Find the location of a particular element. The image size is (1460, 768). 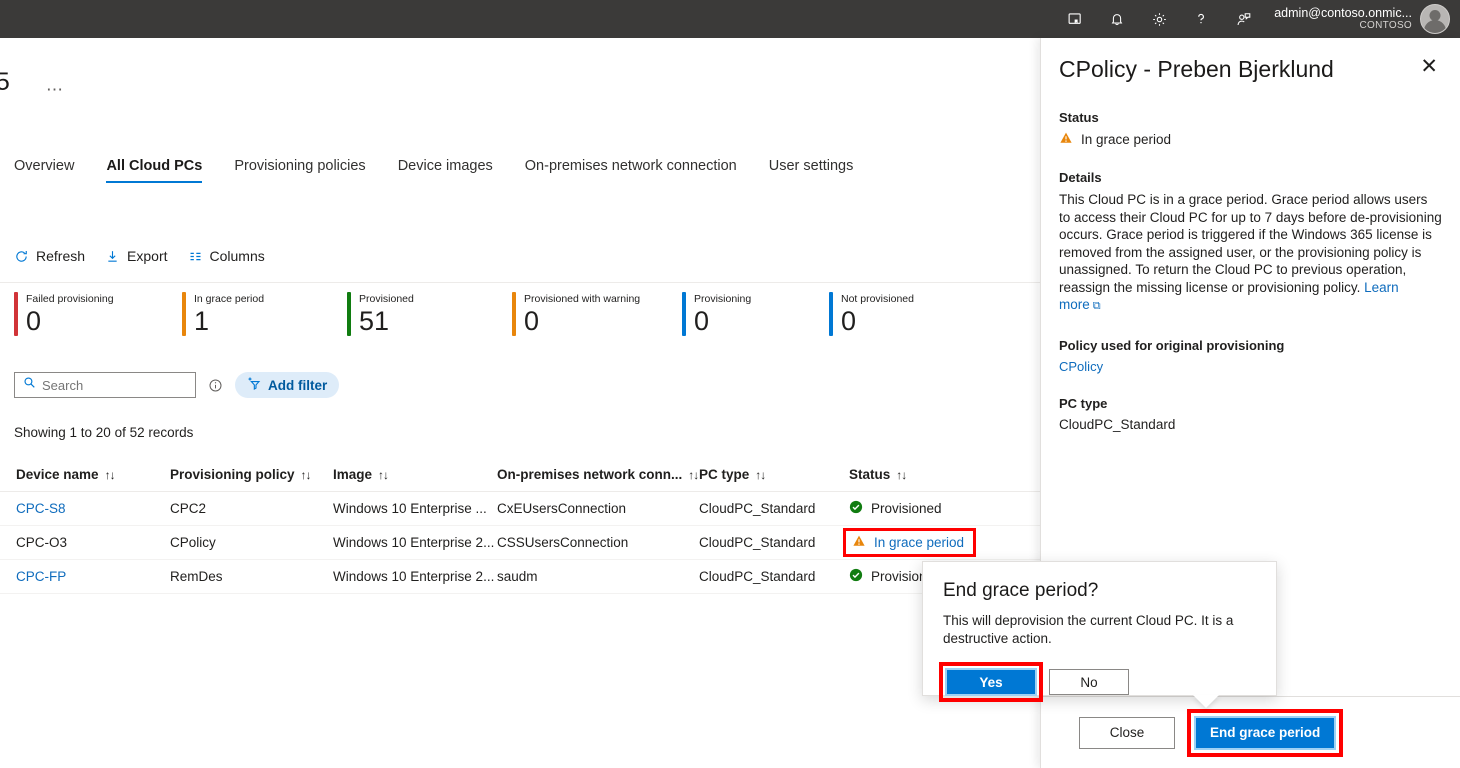

cell-pc-type: CloudPC_Standard is located at coordinates (757, 542).